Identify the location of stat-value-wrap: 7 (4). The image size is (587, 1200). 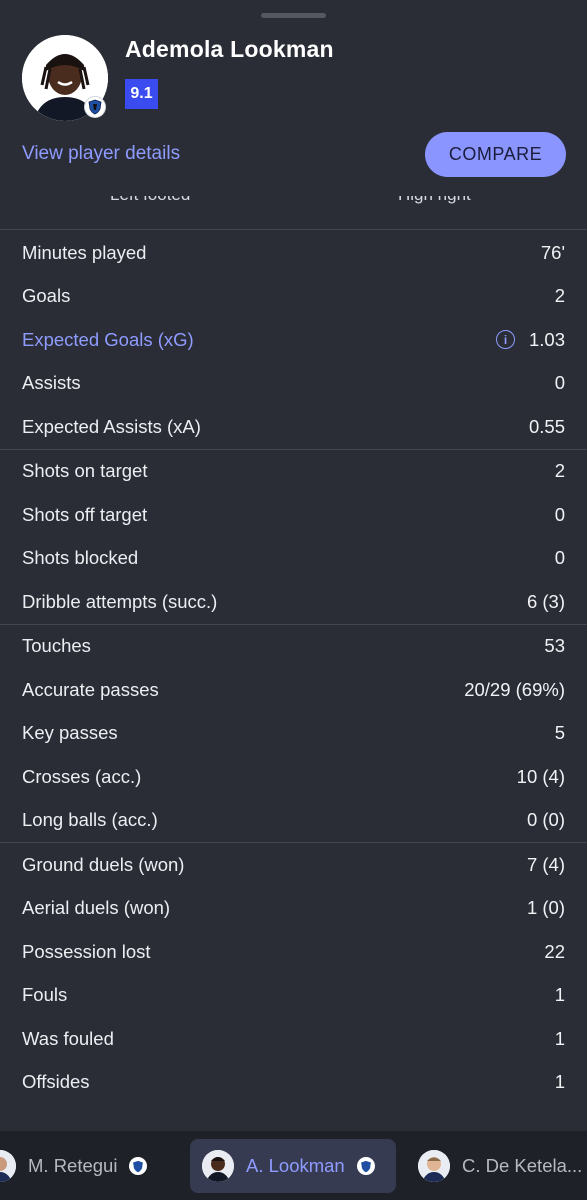
(546, 865).